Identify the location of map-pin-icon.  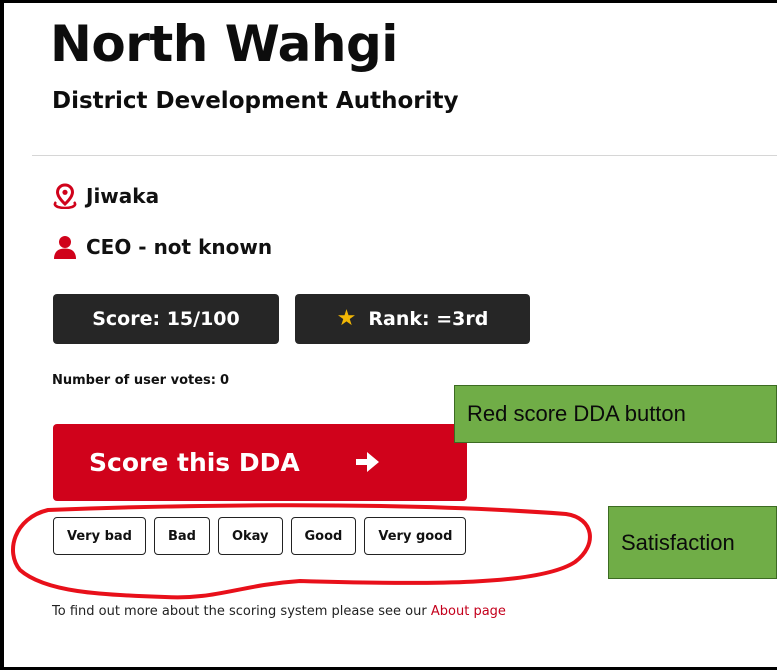
(65, 196).